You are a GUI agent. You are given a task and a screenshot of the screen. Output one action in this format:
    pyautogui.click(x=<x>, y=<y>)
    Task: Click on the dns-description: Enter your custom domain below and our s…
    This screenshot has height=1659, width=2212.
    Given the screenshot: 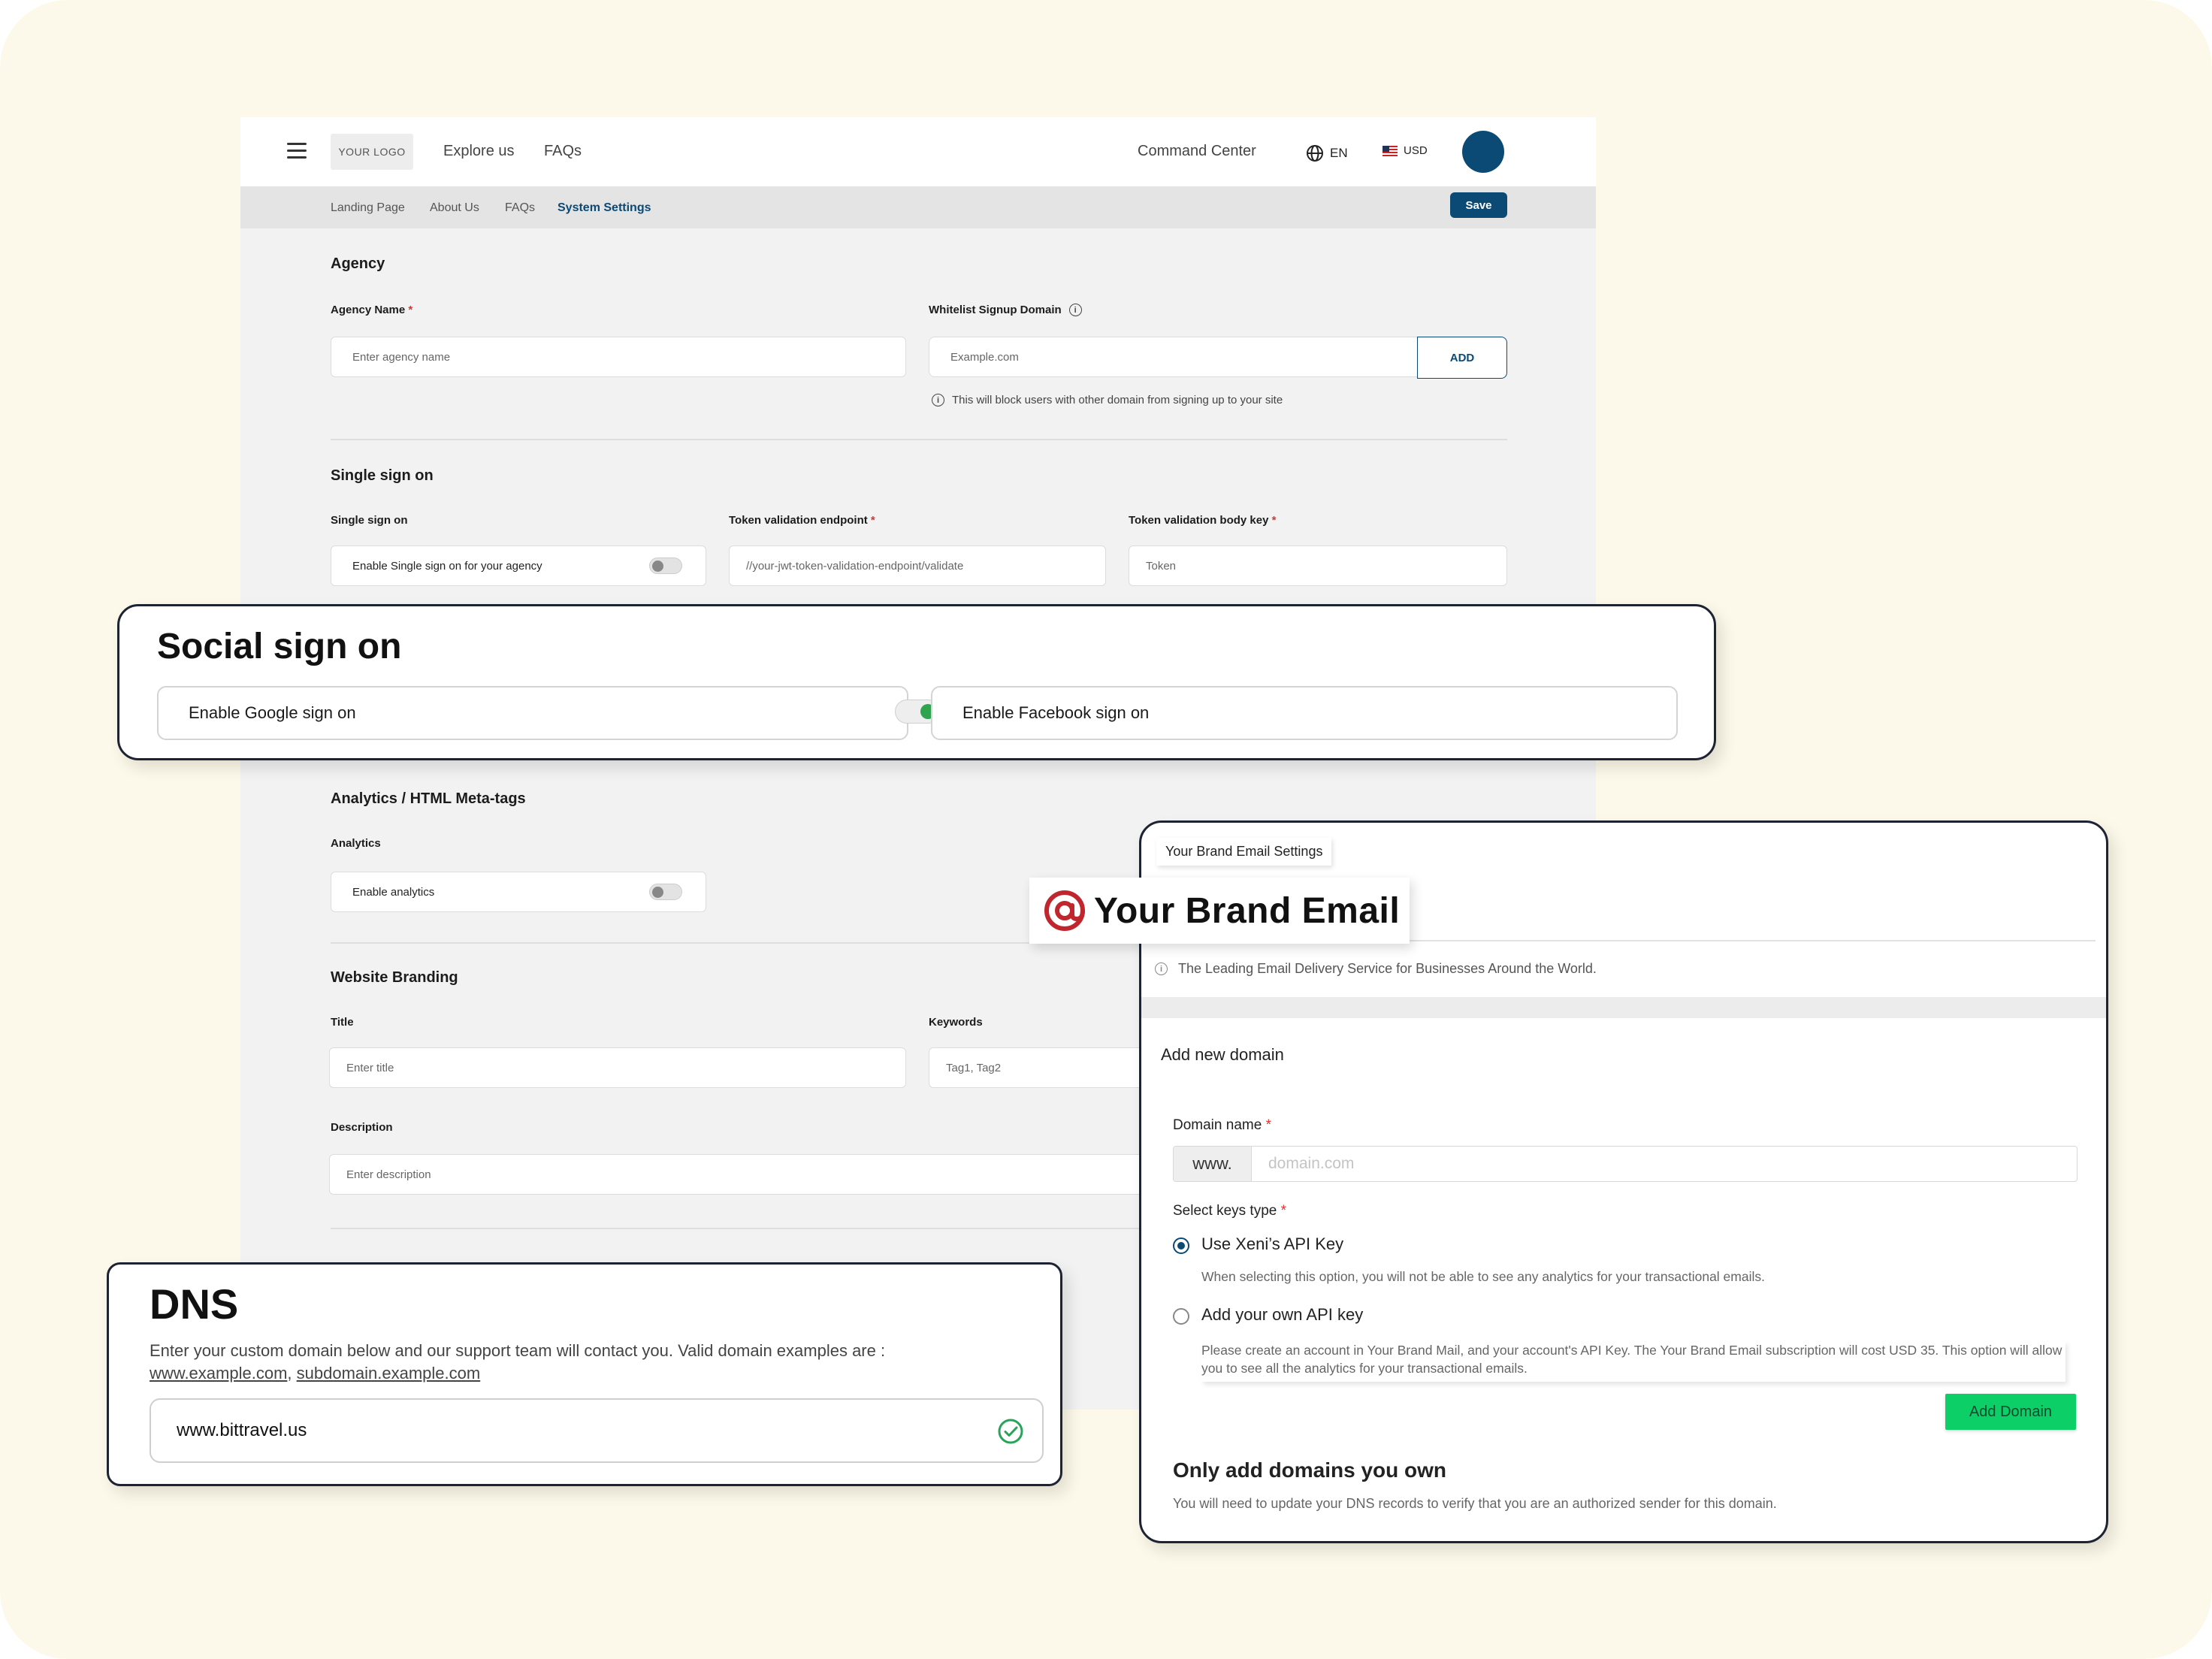 What is the action you would take?
    pyautogui.click(x=518, y=1362)
    